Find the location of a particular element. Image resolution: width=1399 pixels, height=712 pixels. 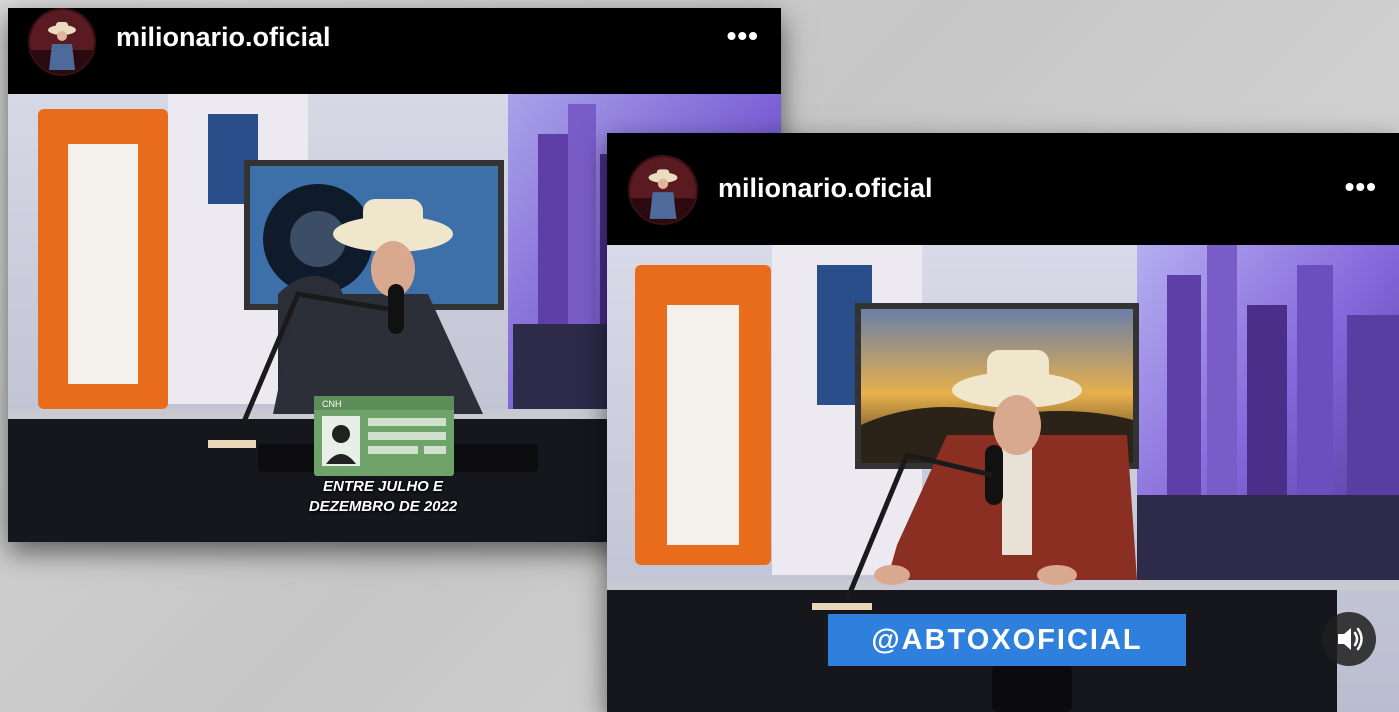

driver-license-card-icon: CNH is located at coordinates (384, 436).